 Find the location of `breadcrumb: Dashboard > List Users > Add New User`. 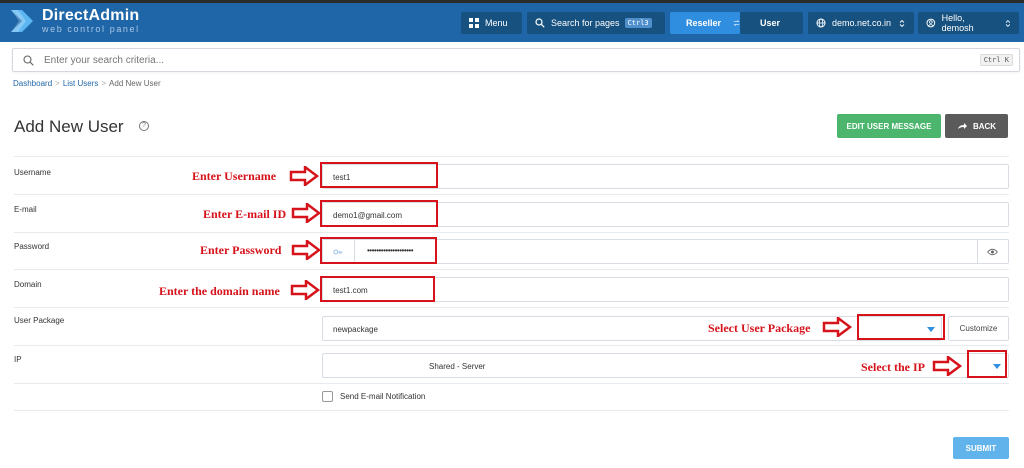

breadcrumb: Dashboard > List Users > Add New User is located at coordinates (87, 83).